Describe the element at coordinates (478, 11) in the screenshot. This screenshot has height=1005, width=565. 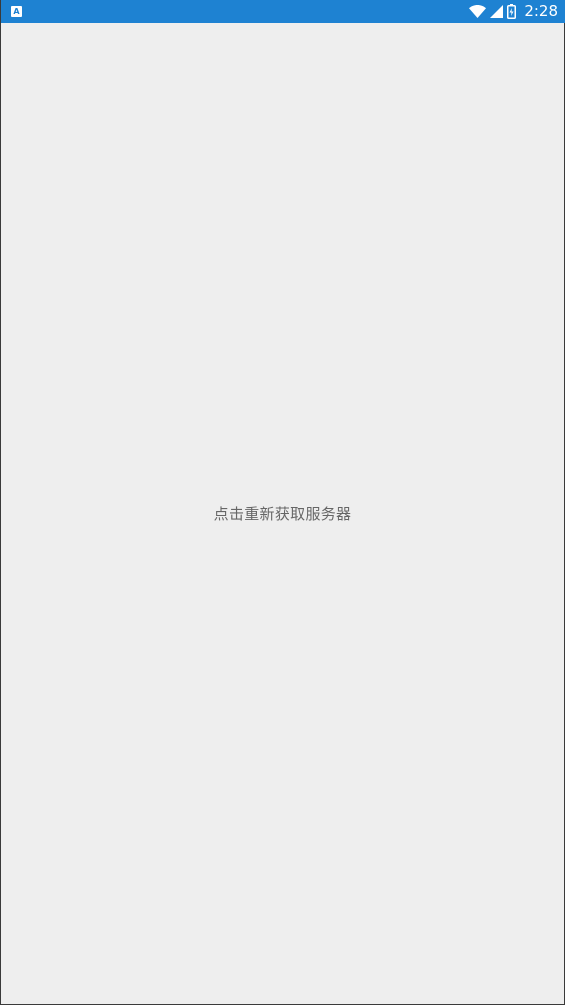
I see `wifi-icon` at that location.